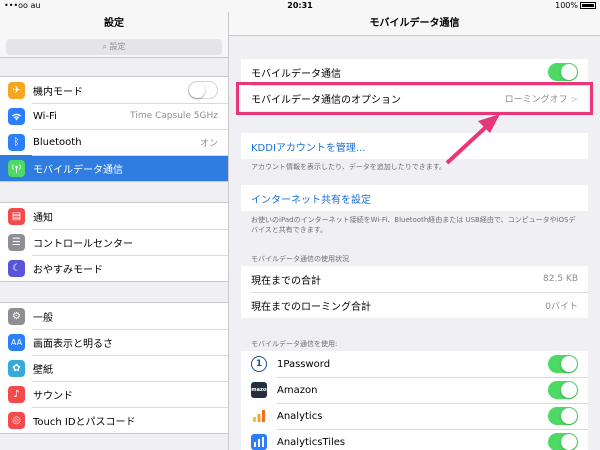 Image resolution: width=600 pixels, height=450 pixels. I want to click on annotation-arrow, so click(472, 139).